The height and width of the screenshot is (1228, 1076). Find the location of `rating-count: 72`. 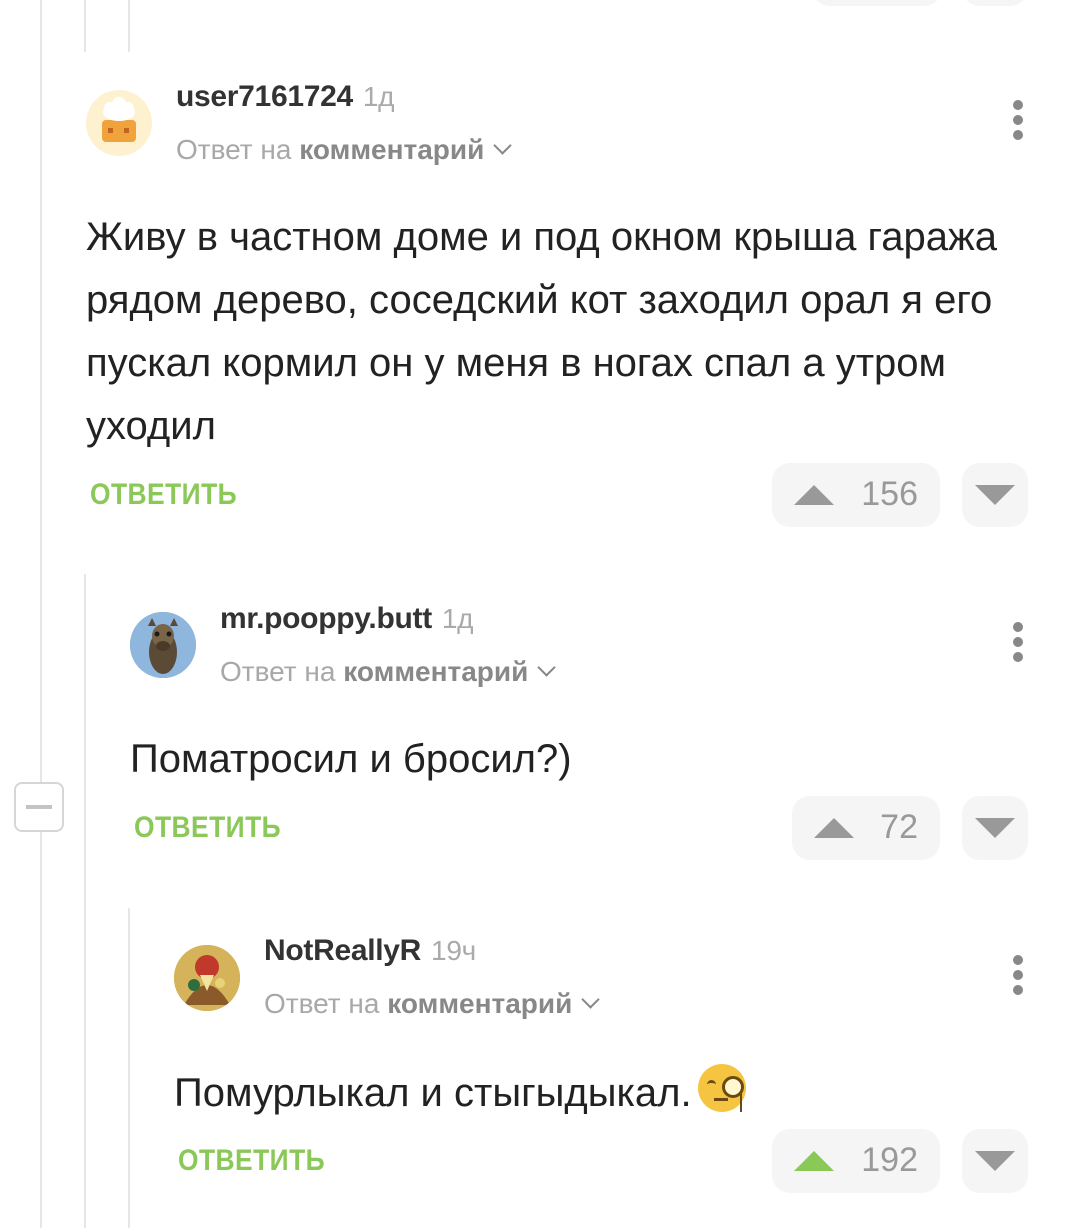

rating-count: 72 is located at coordinates (899, 827).